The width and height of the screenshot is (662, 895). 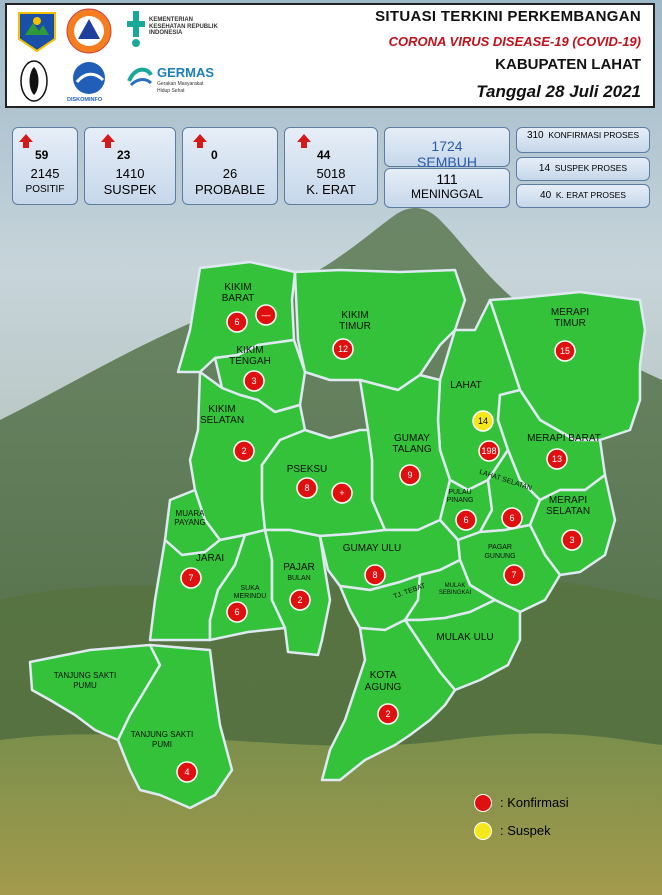 I want to click on district-label: PUMU, so click(x=85, y=685).